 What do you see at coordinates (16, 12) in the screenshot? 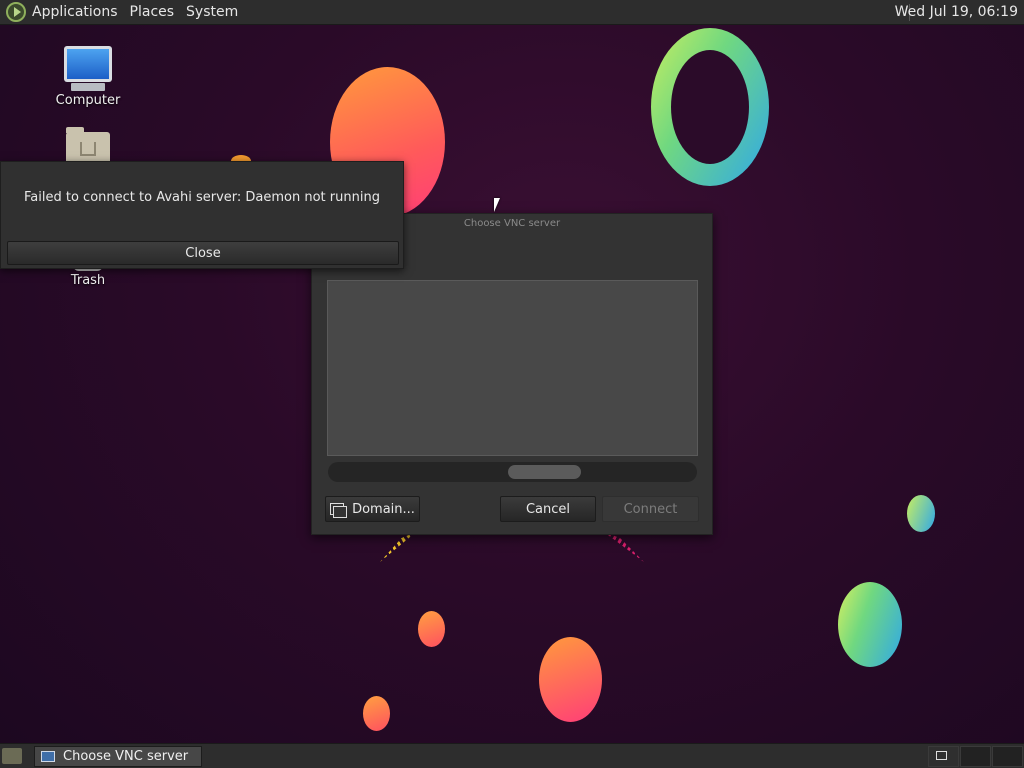
I see `menu-logo-icon` at bounding box center [16, 12].